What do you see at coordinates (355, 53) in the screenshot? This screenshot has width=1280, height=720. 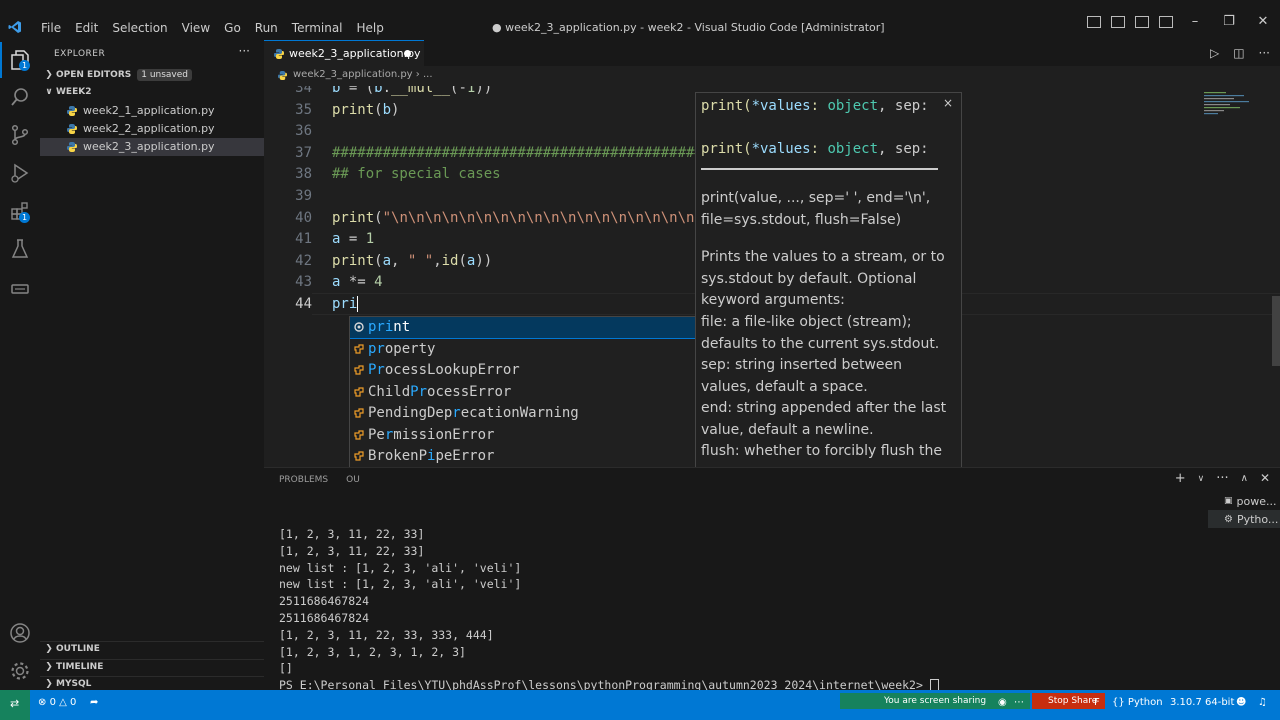 I see `tab-label: week2_3_application.py` at bounding box center [355, 53].